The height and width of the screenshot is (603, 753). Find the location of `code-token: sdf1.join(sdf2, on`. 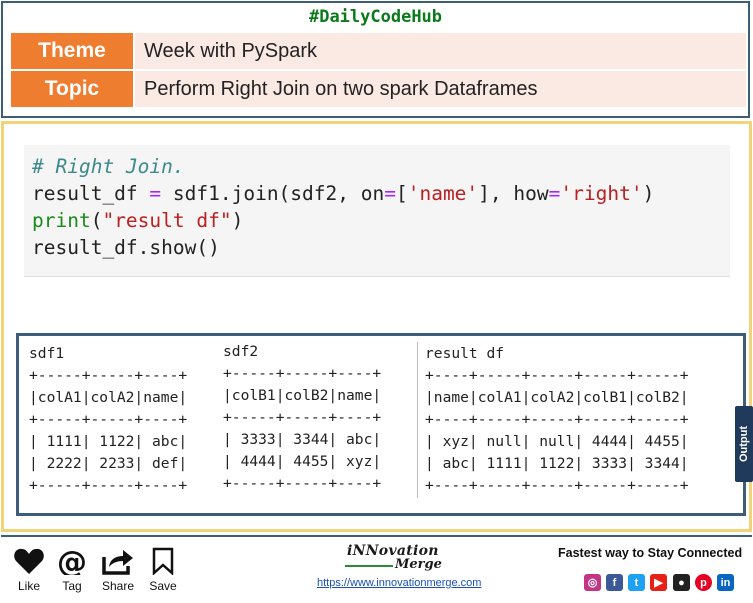

code-token: sdf1.join(sdf2, on is located at coordinates (273, 193).